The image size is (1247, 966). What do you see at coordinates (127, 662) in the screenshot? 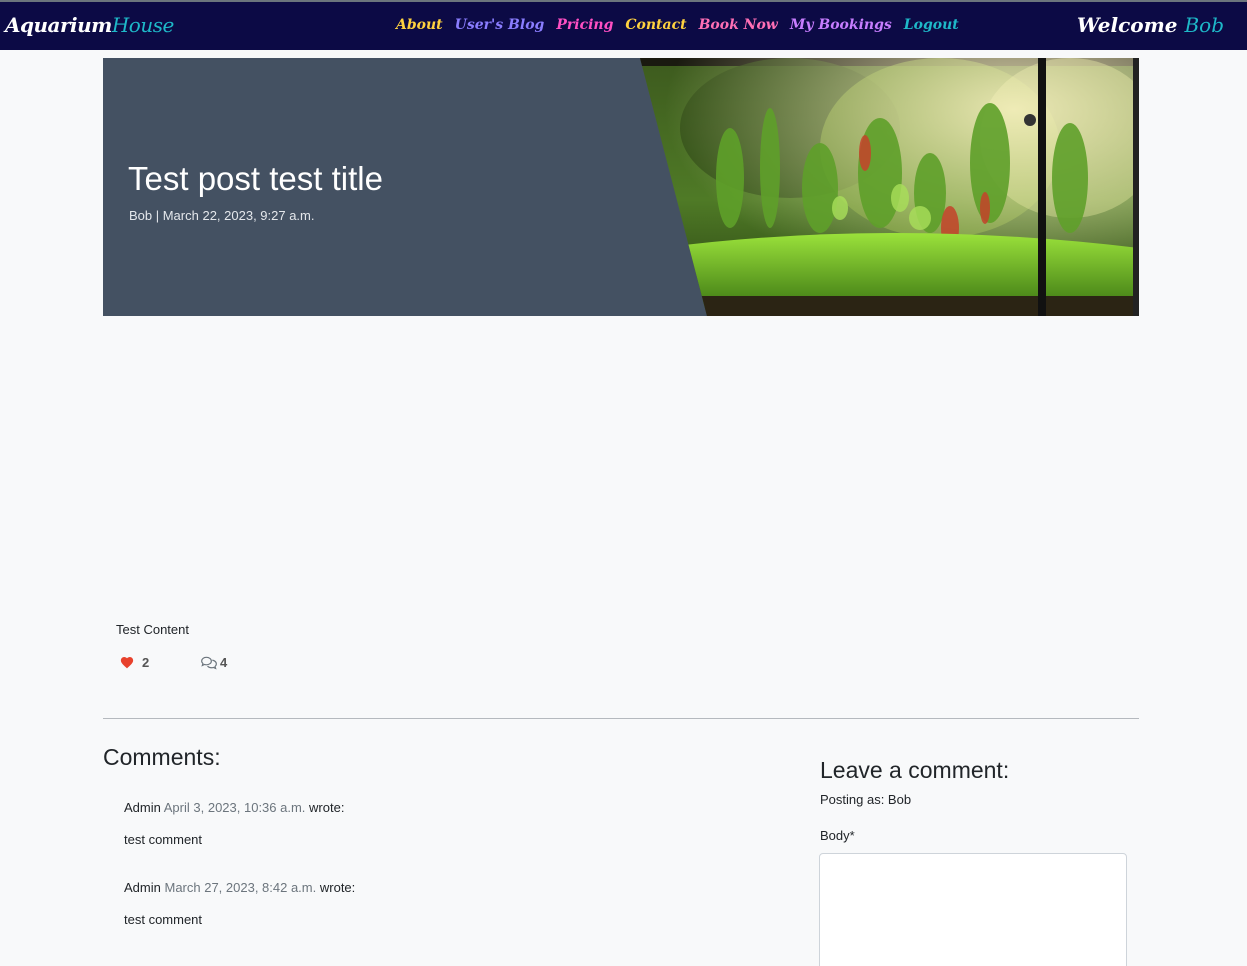
I see `heart-icon` at bounding box center [127, 662].